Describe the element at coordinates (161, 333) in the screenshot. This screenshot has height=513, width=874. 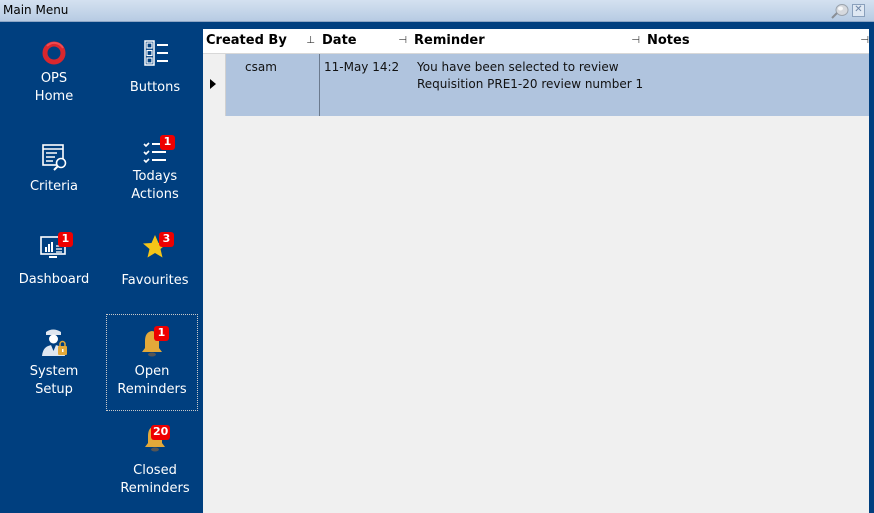
I see `open-reminders-badge: 1` at that location.